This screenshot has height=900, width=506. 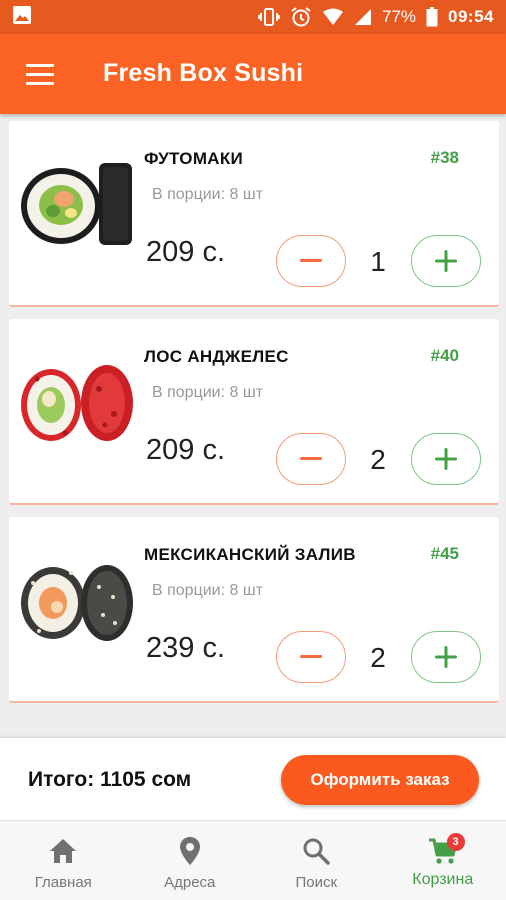 I want to click on cart-count-badge: 3, so click(x=455, y=842).